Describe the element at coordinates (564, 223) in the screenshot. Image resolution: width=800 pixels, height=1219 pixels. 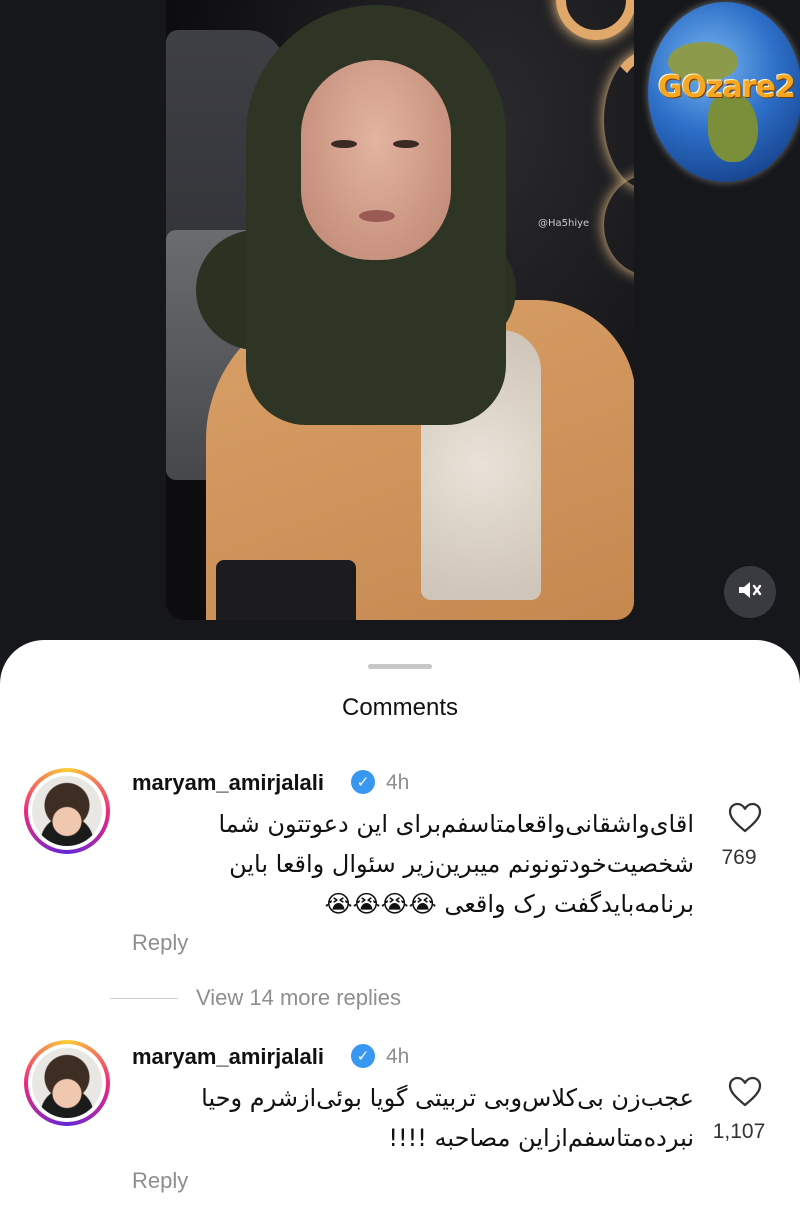
I see `video-watermark: @Ha5hiye` at that location.